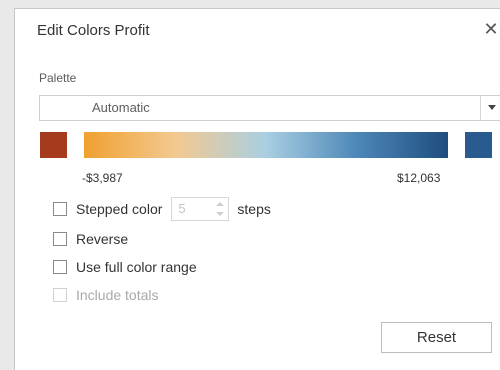 The width and height of the screenshot is (500, 370). I want to click on include-totals-checkbox, so click(60, 295).